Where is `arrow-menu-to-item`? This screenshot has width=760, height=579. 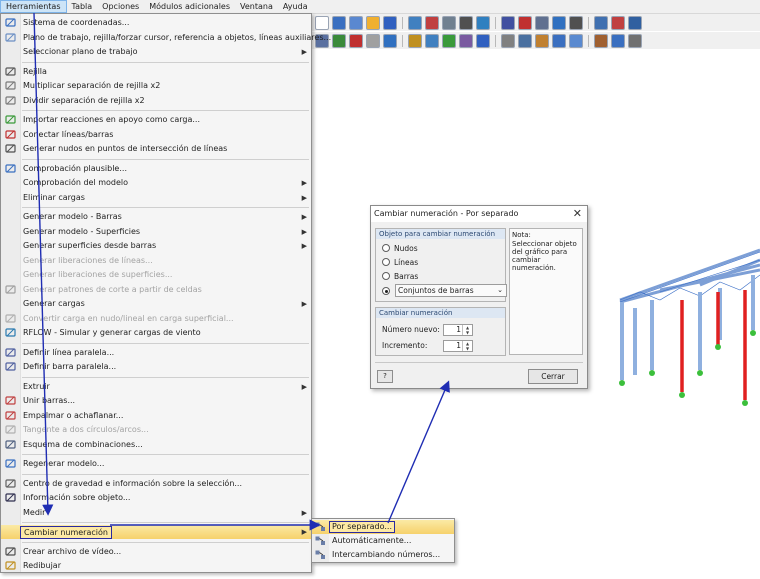 arrow-menu-to-item is located at coordinates (43, 264).